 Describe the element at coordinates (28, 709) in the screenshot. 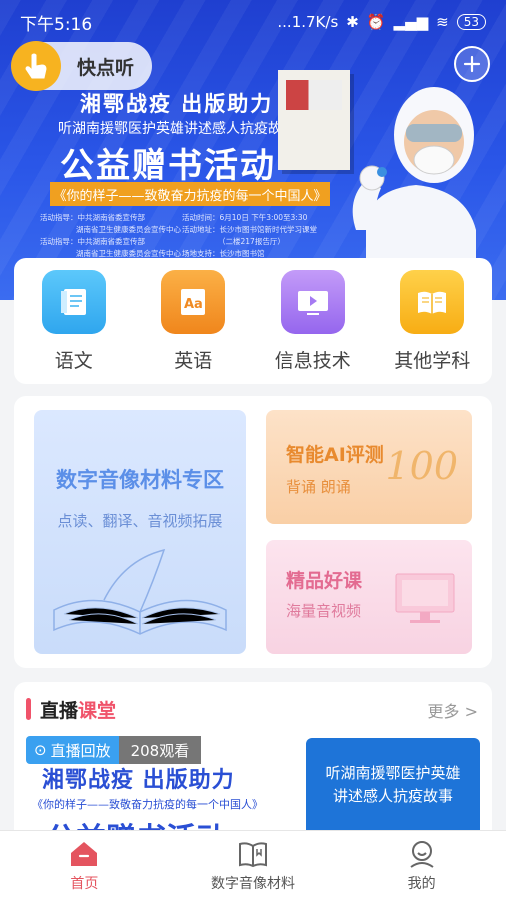

I see `section-accent-bar` at that location.